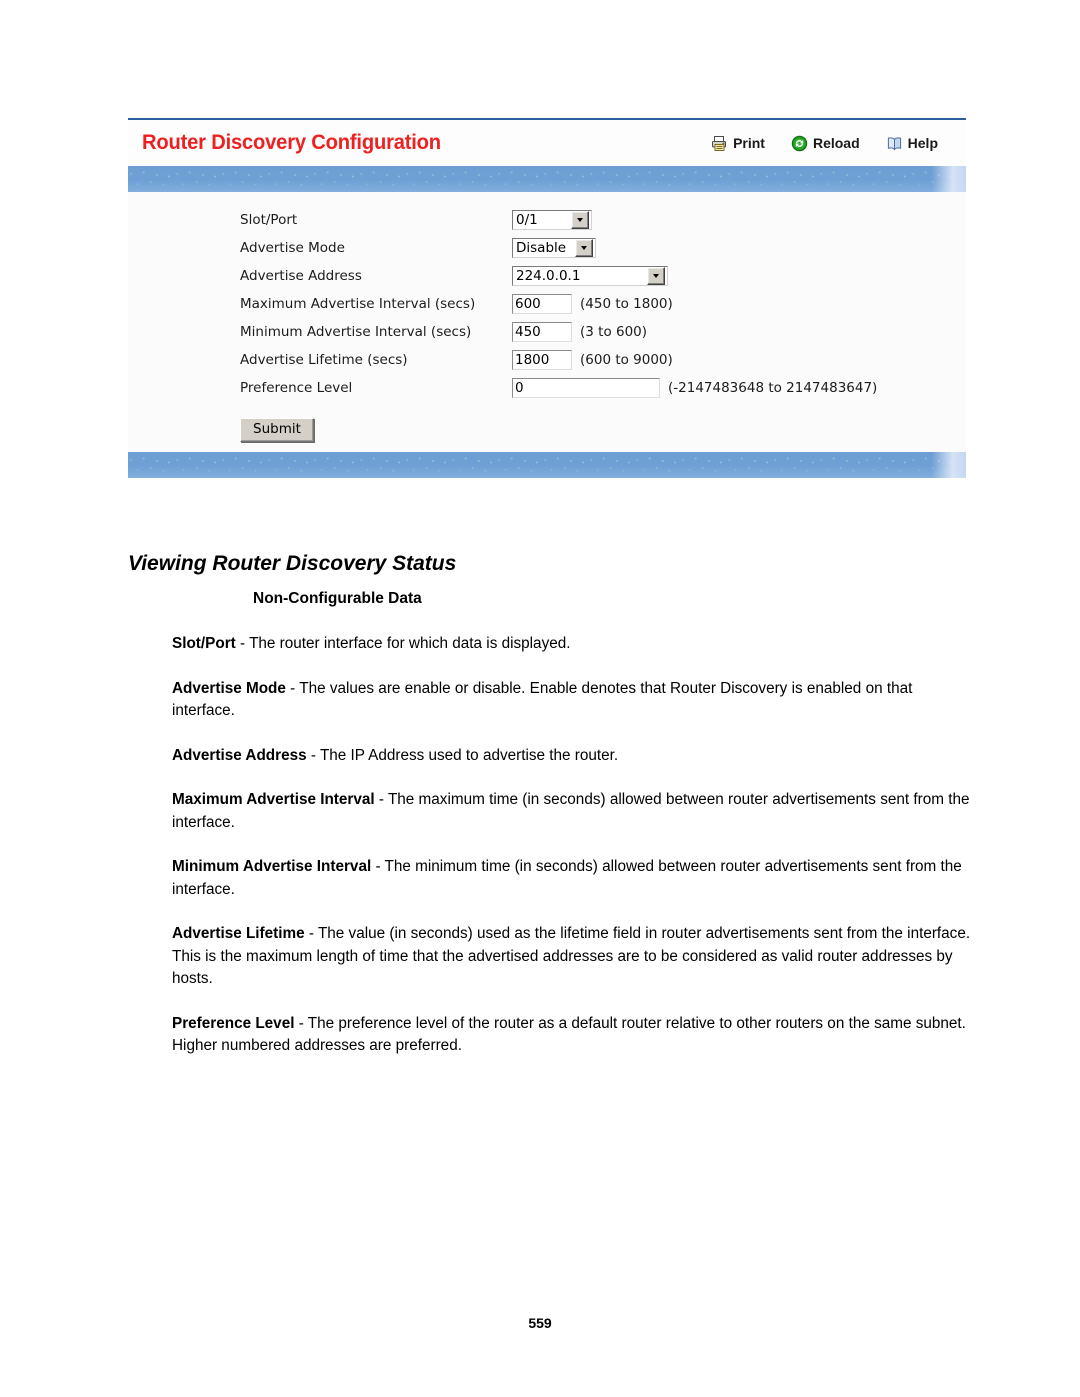 This screenshot has width=1080, height=1397. I want to click on slot-port-select: 0/1, so click(552, 220).